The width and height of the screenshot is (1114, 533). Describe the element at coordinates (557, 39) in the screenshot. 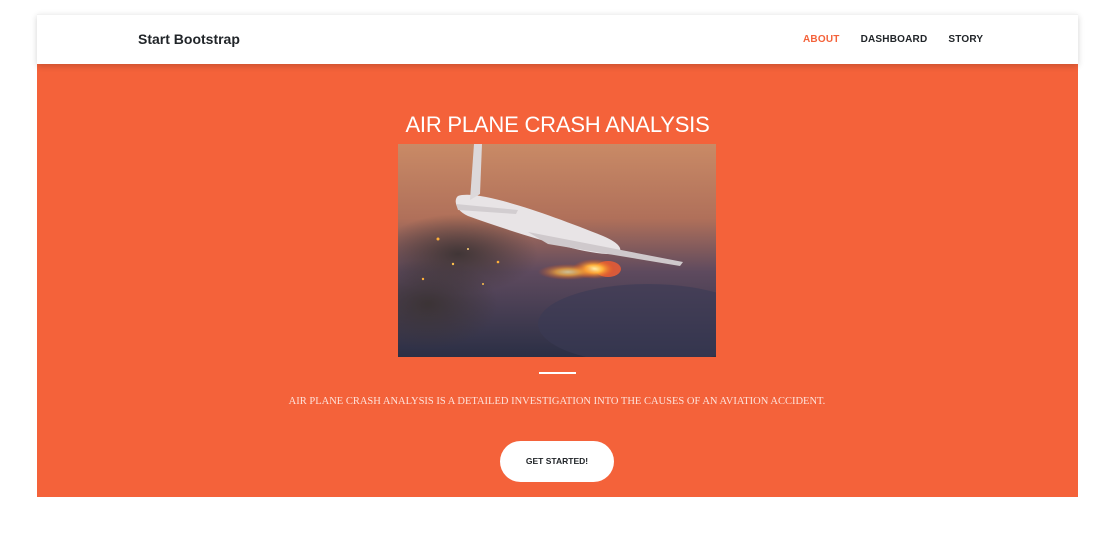

I see `navbar: Start Bootstrap ABOUT DASHBOARD STORY` at that location.